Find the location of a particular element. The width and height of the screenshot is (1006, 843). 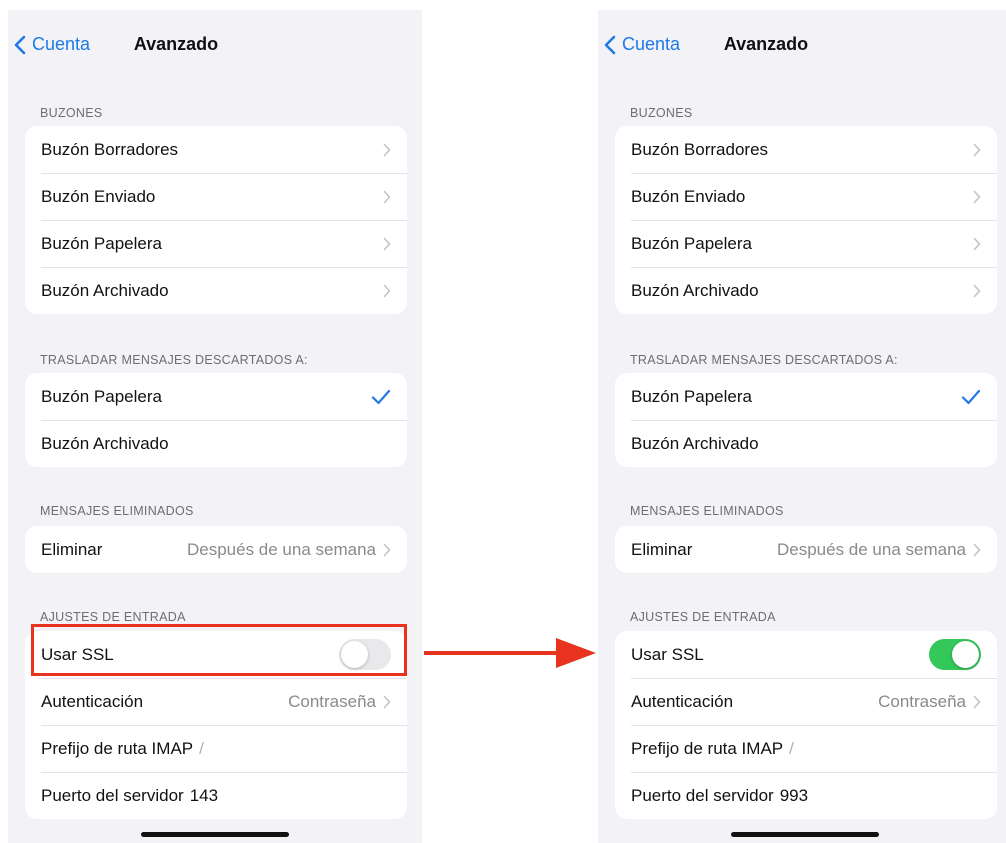

port-value: 993 is located at coordinates (794, 796).